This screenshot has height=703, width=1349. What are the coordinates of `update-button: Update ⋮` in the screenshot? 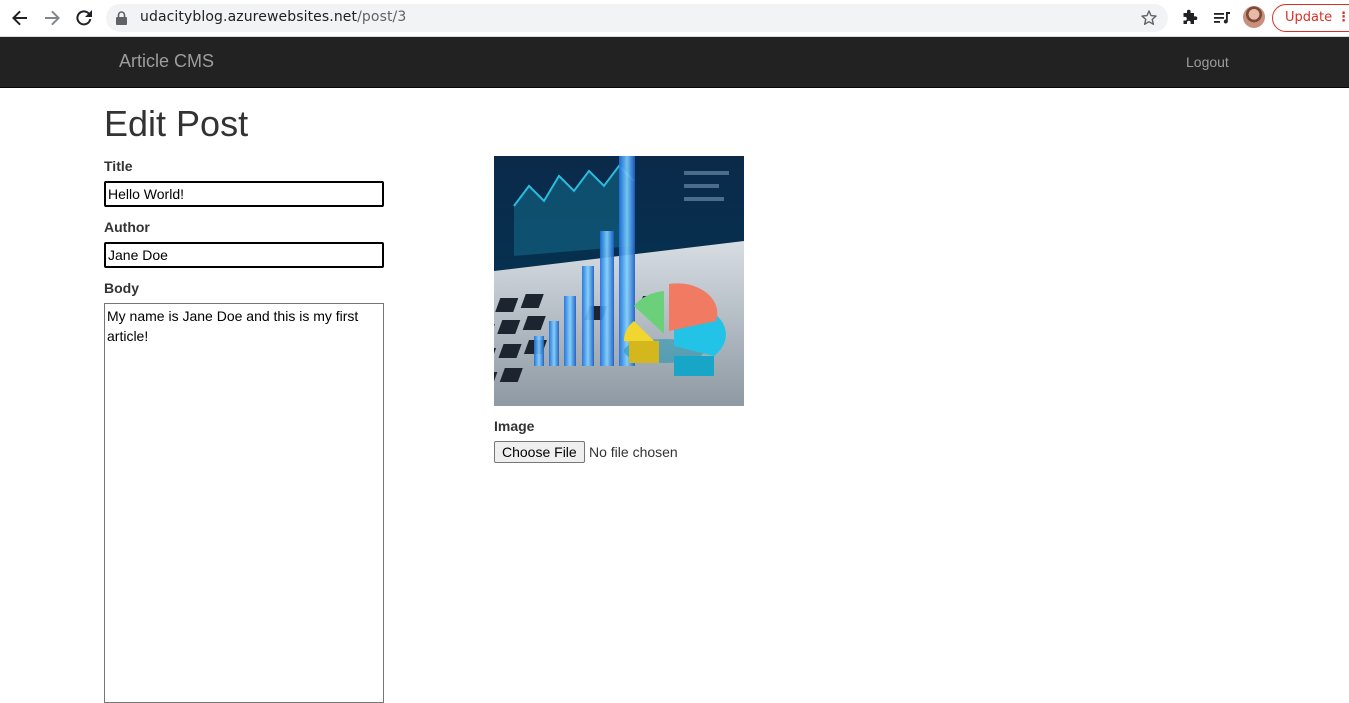 It's located at (1310, 18).